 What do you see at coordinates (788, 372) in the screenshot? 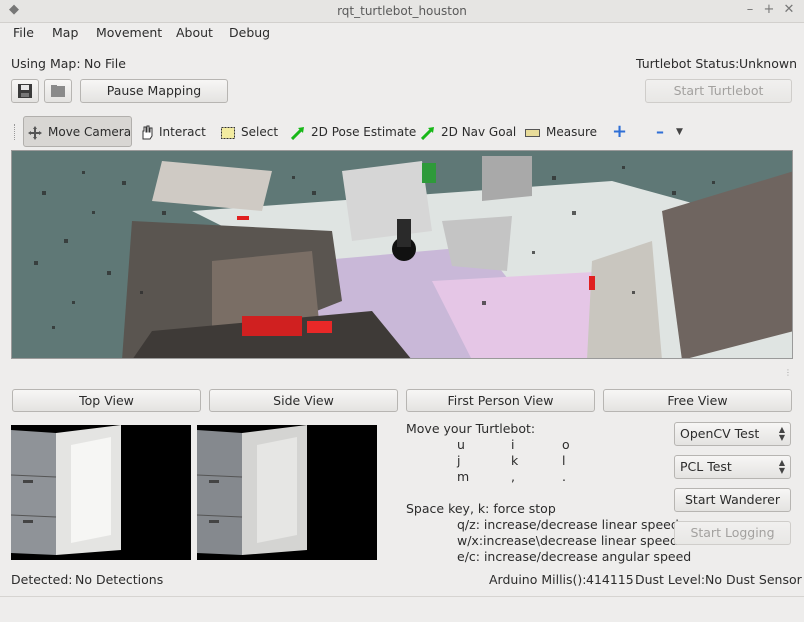
I see `splitter-handle: ⋮` at bounding box center [788, 372].